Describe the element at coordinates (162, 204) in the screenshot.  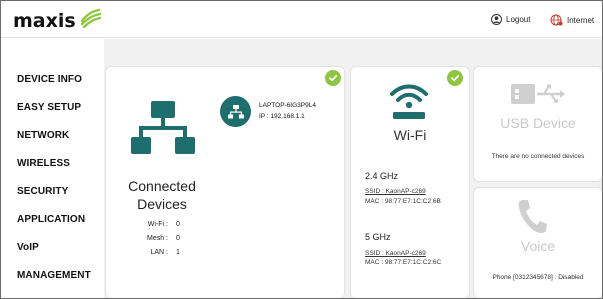
I see `connected-title-line2: Devices` at that location.